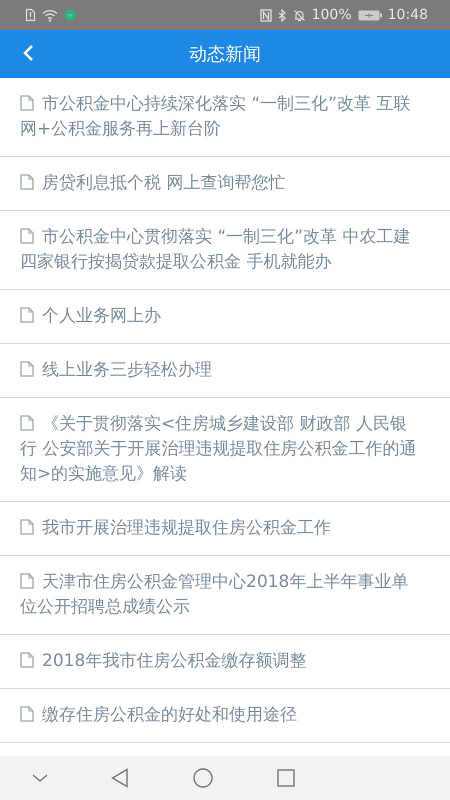  I want to click on news-item: 线上业务三步轻松办理, so click(225, 371).